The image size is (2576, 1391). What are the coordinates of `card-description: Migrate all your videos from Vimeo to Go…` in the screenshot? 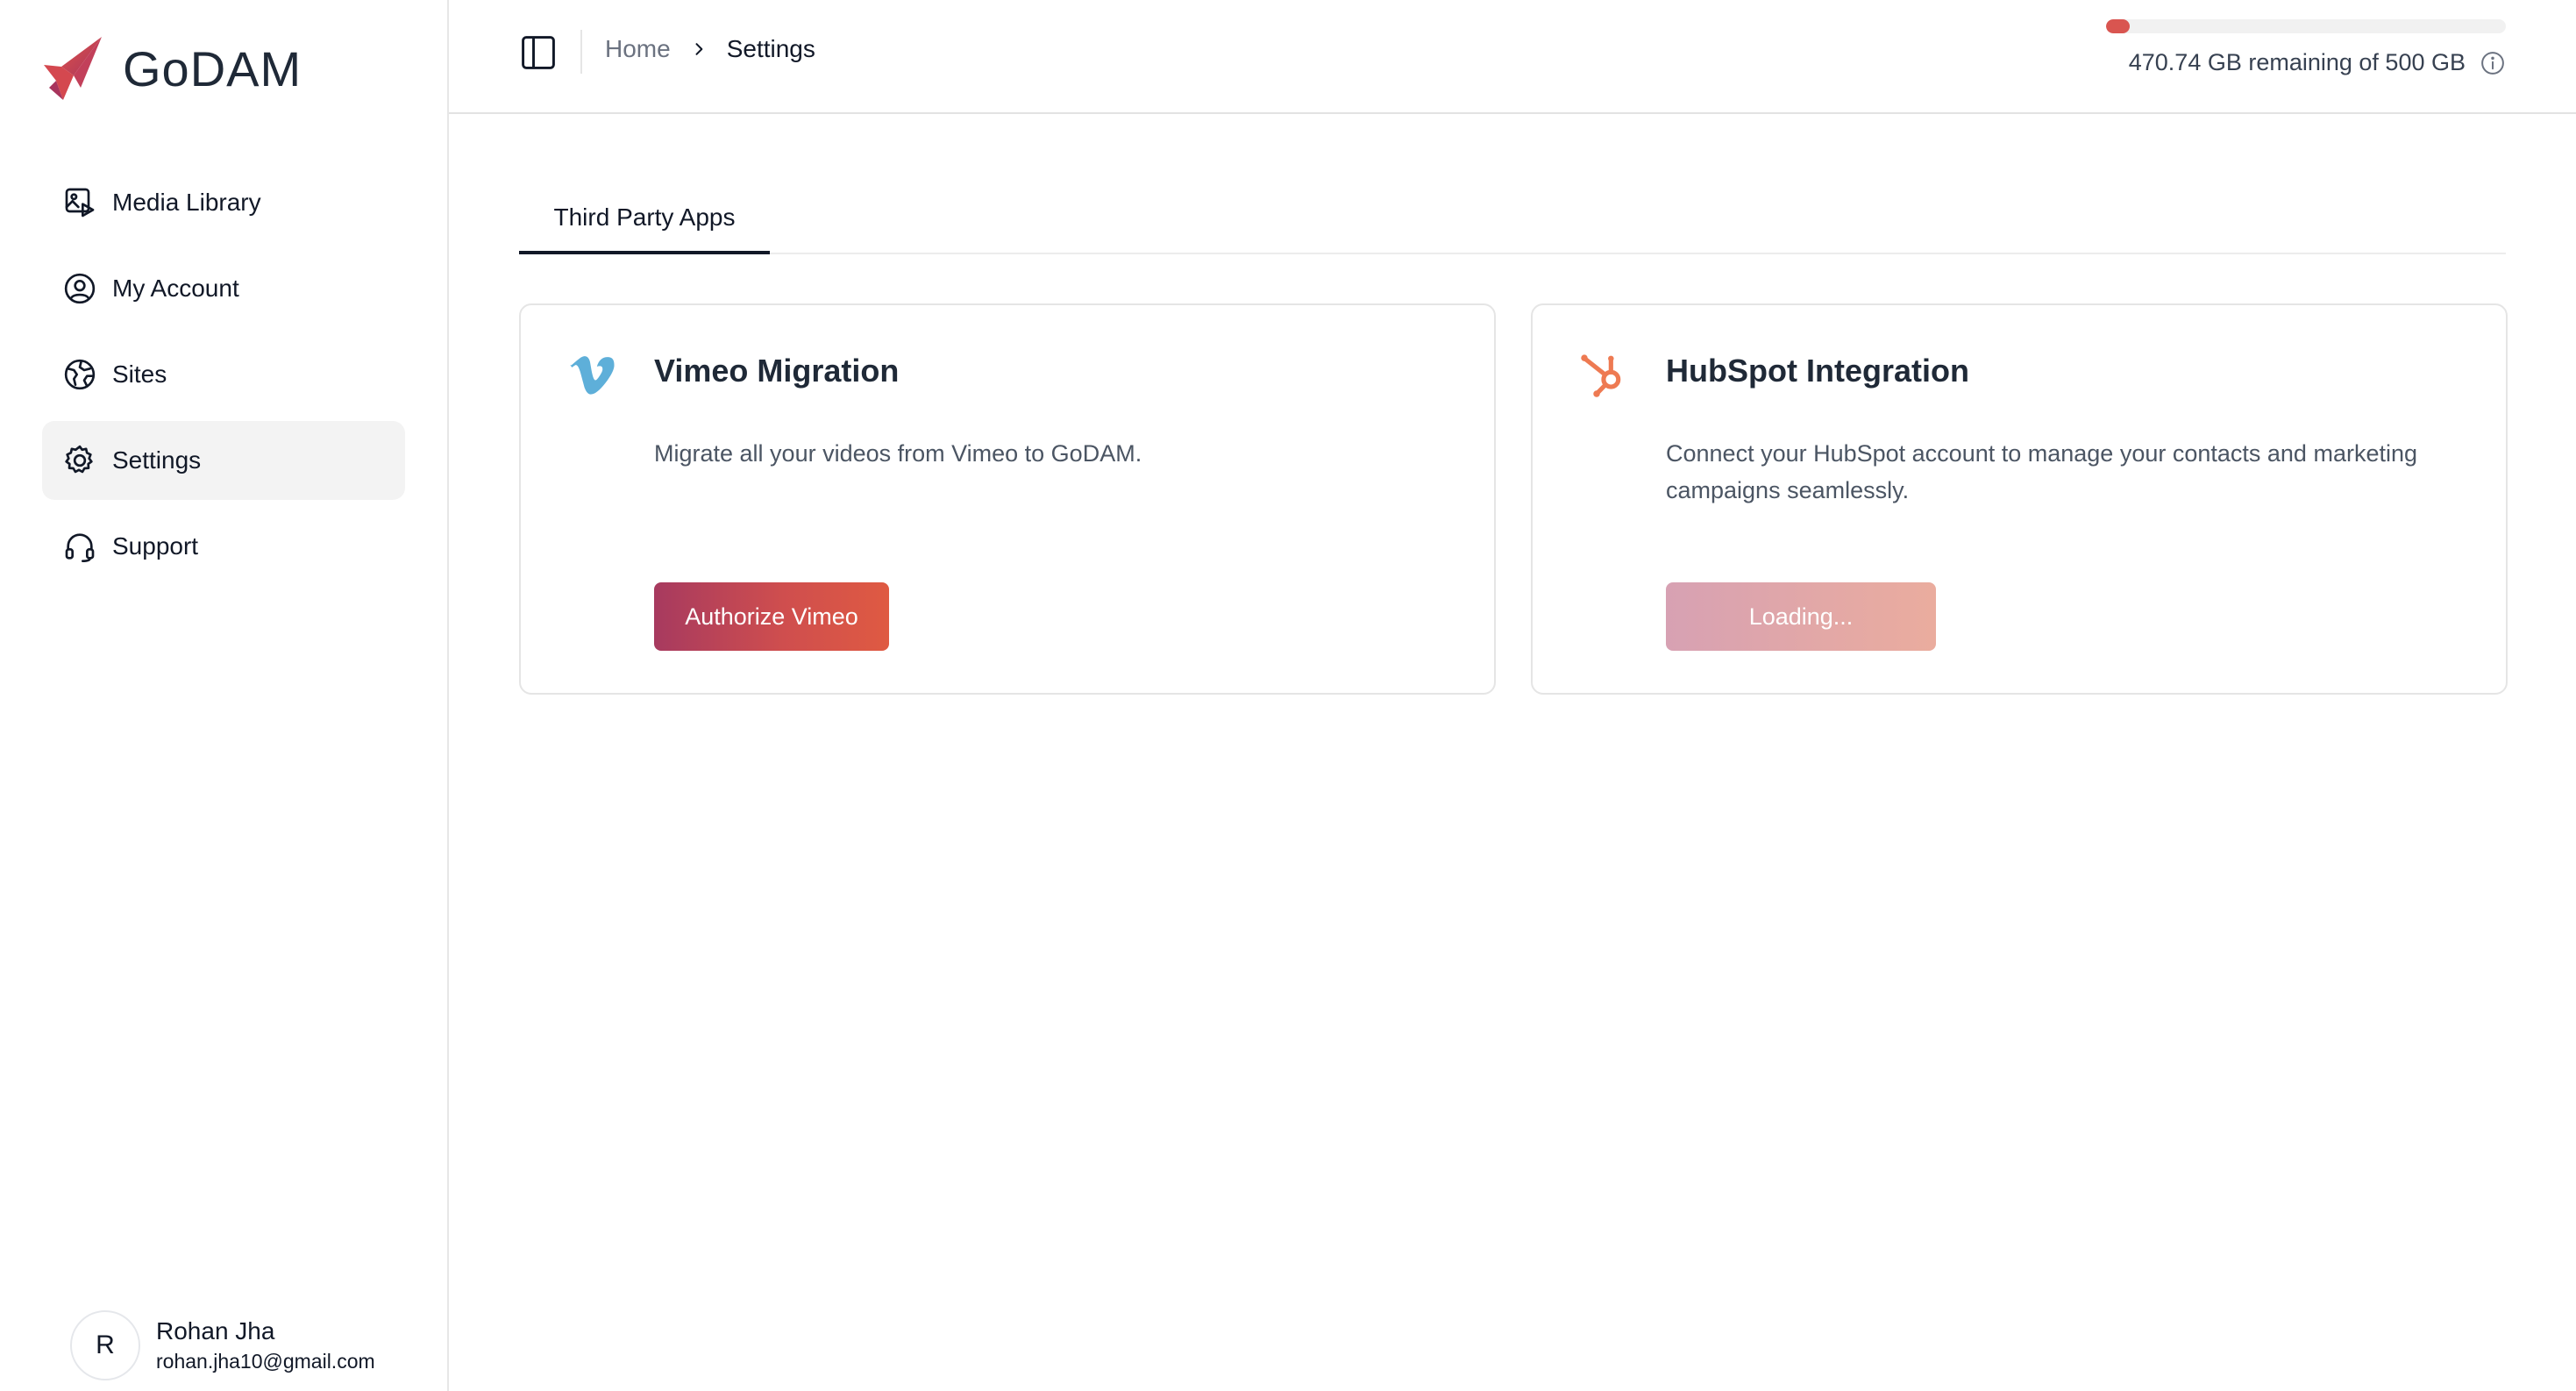 It's located at (898, 453).